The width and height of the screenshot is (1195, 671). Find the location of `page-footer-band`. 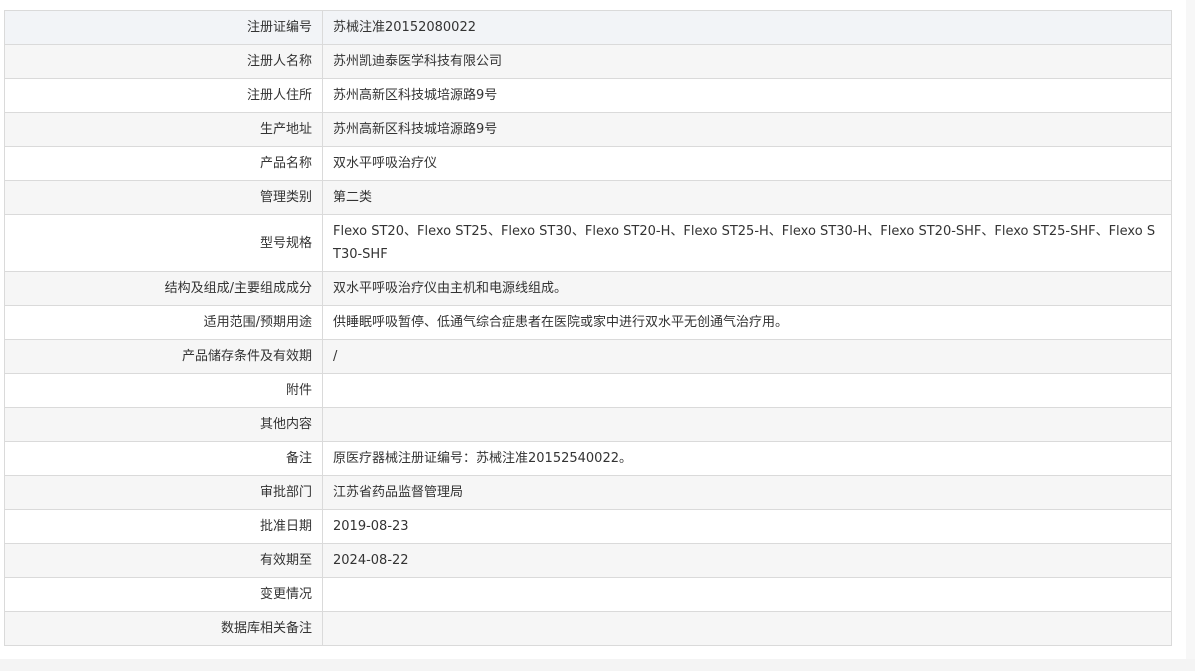

page-footer-band is located at coordinates (597, 665).